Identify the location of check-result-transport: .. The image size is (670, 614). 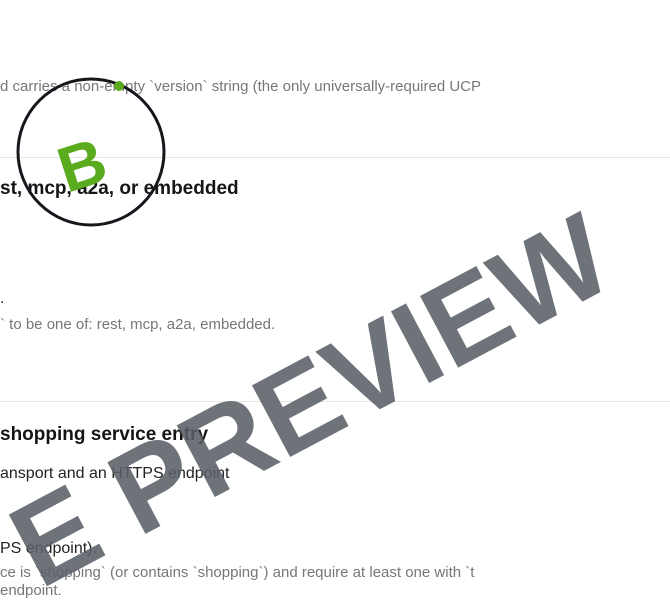
(2, 298).